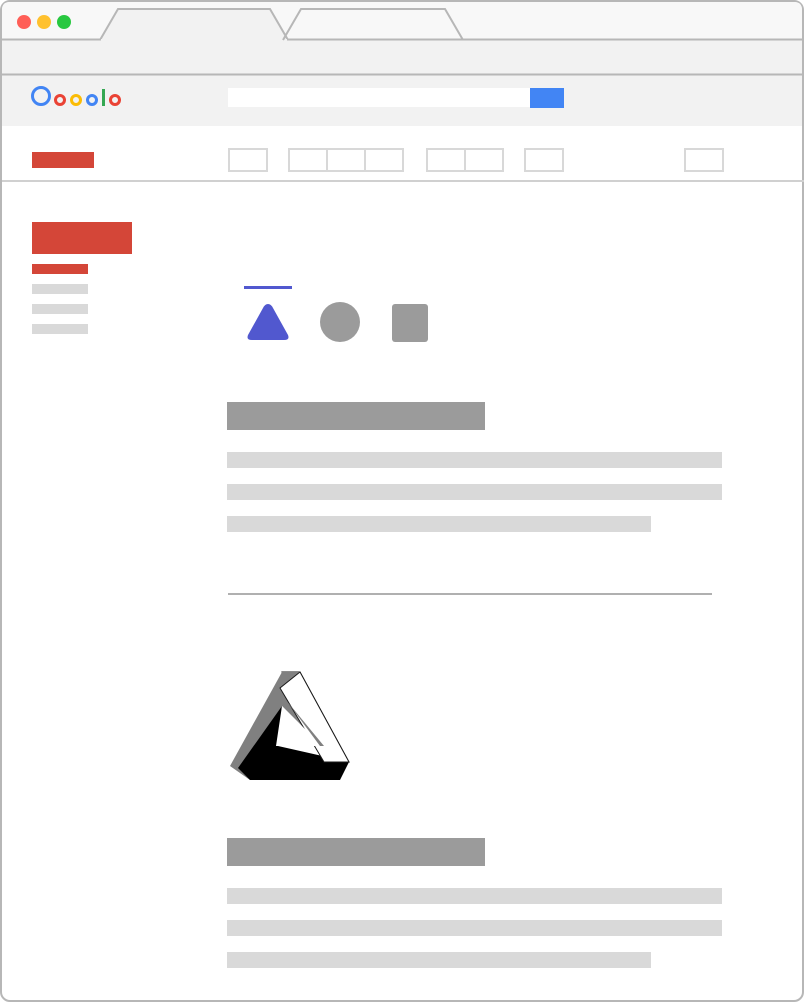  What do you see at coordinates (24, 22) in the screenshot?
I see `close-window-button` at bounding box center [24, 22].